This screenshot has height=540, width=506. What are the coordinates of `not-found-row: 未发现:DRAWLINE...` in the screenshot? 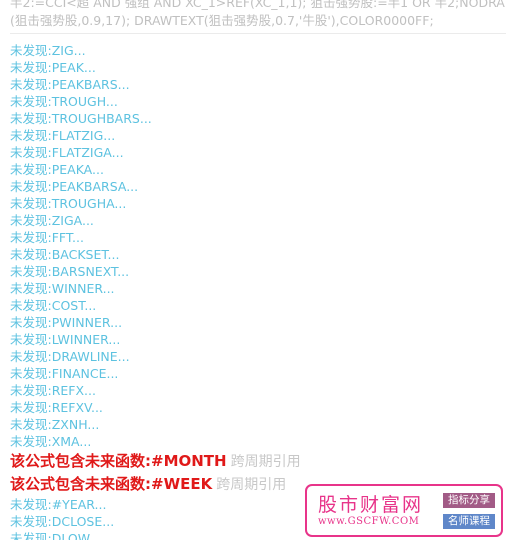 It's located at (70, 356).